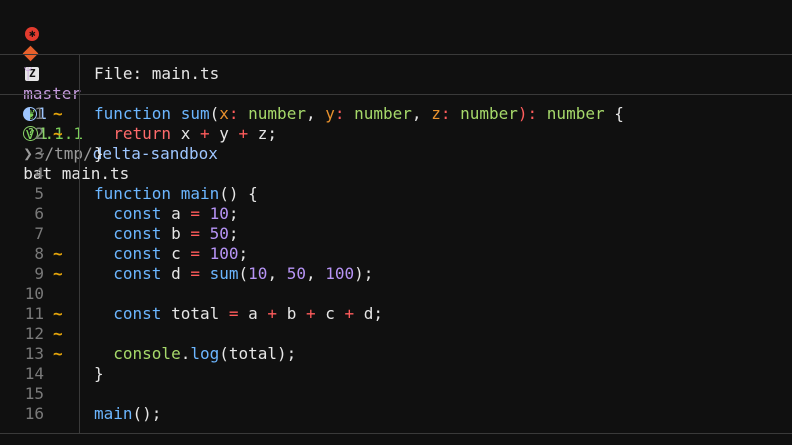 This screenshot has width=792, height=445. I want to click on code-line: return x + y + z;, so click(185, 134).